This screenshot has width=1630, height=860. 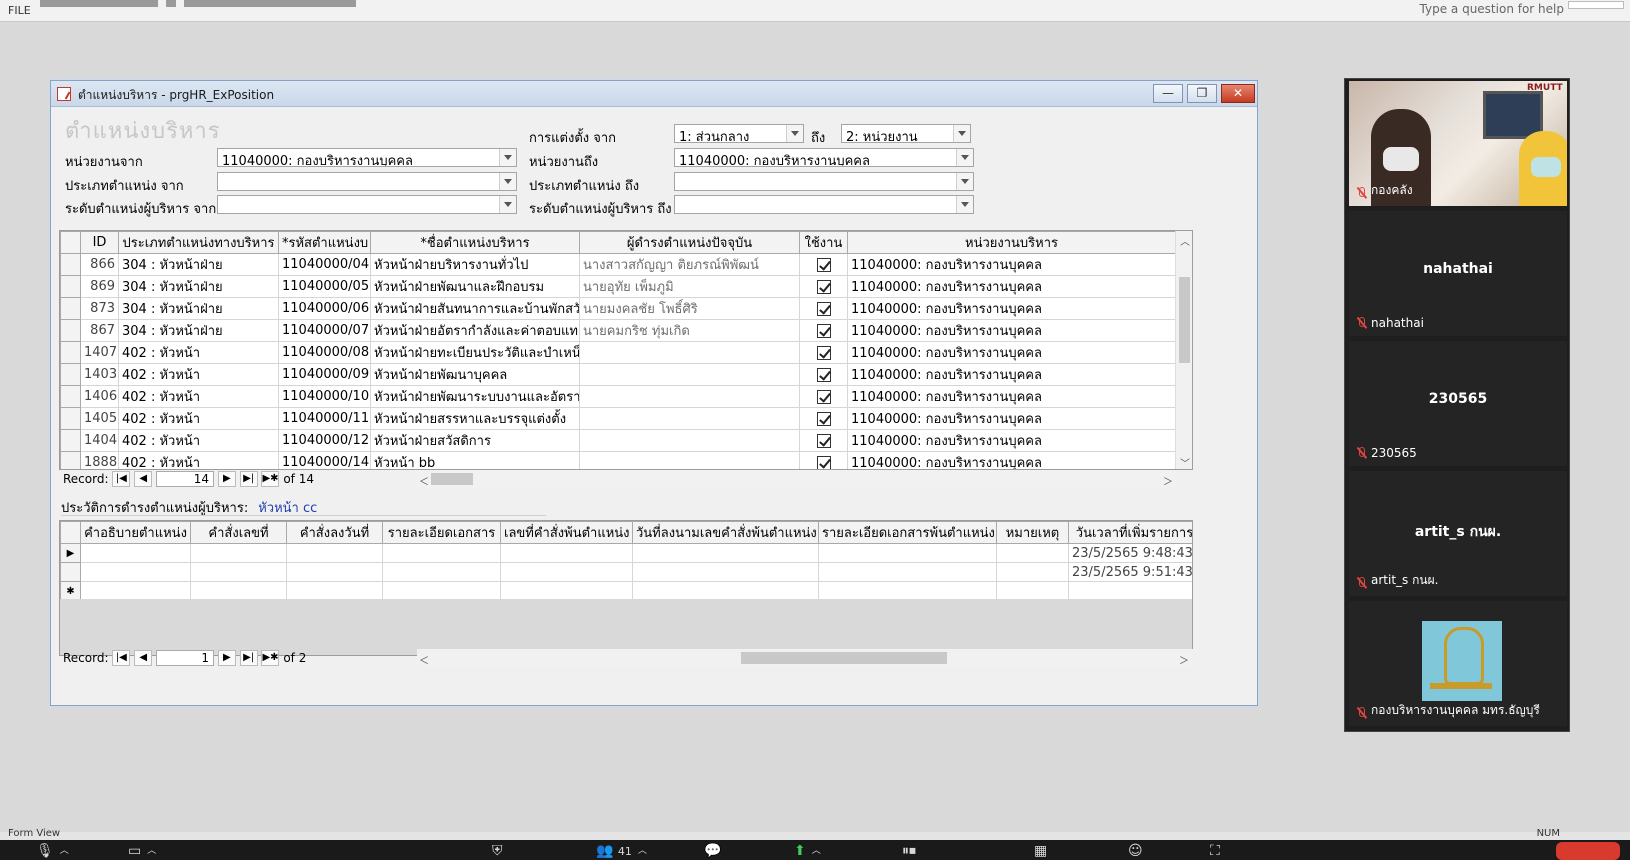 I want to click on maximize-button: ❐, so click(x=1202, y=93).